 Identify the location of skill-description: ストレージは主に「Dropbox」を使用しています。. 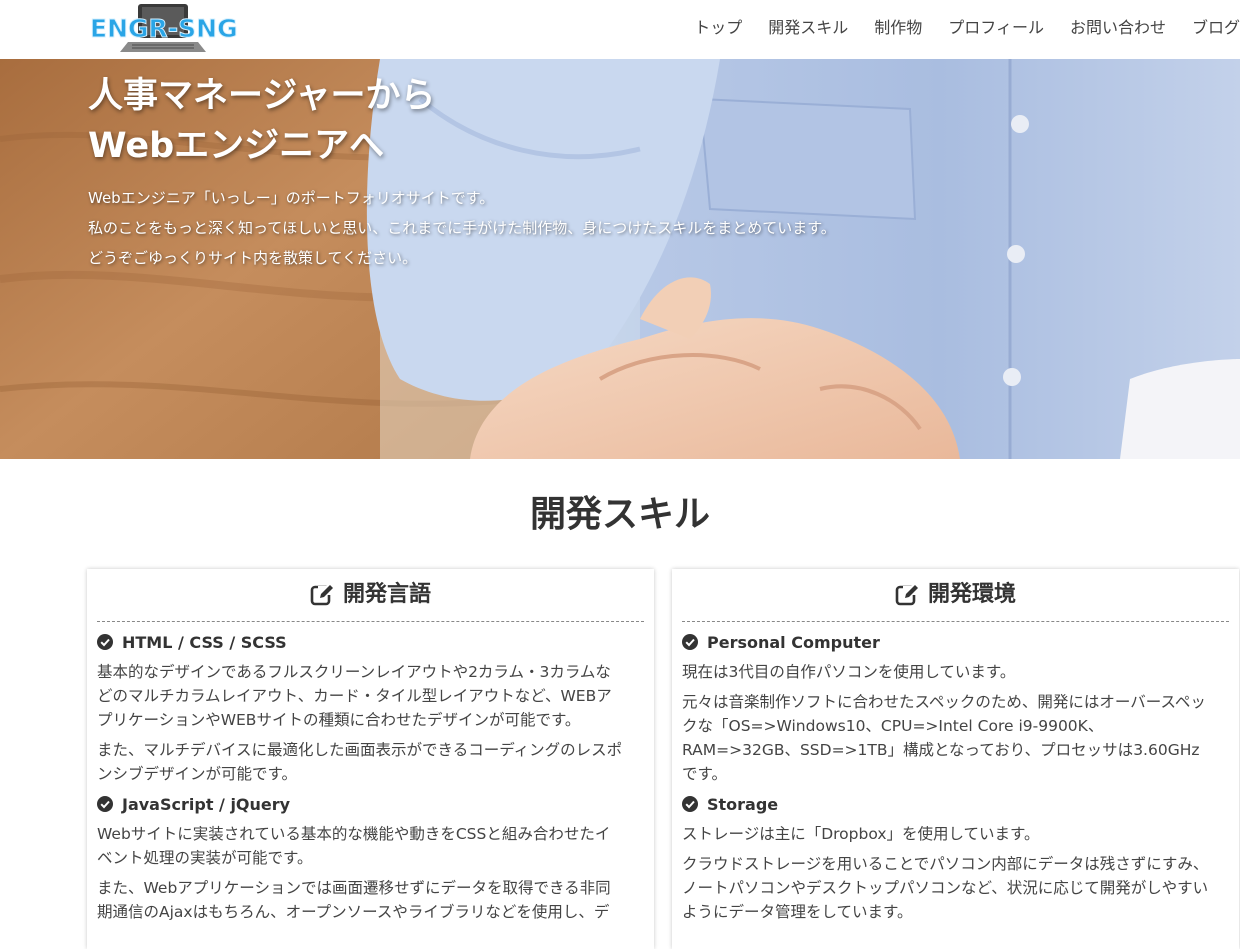
(955, 834).